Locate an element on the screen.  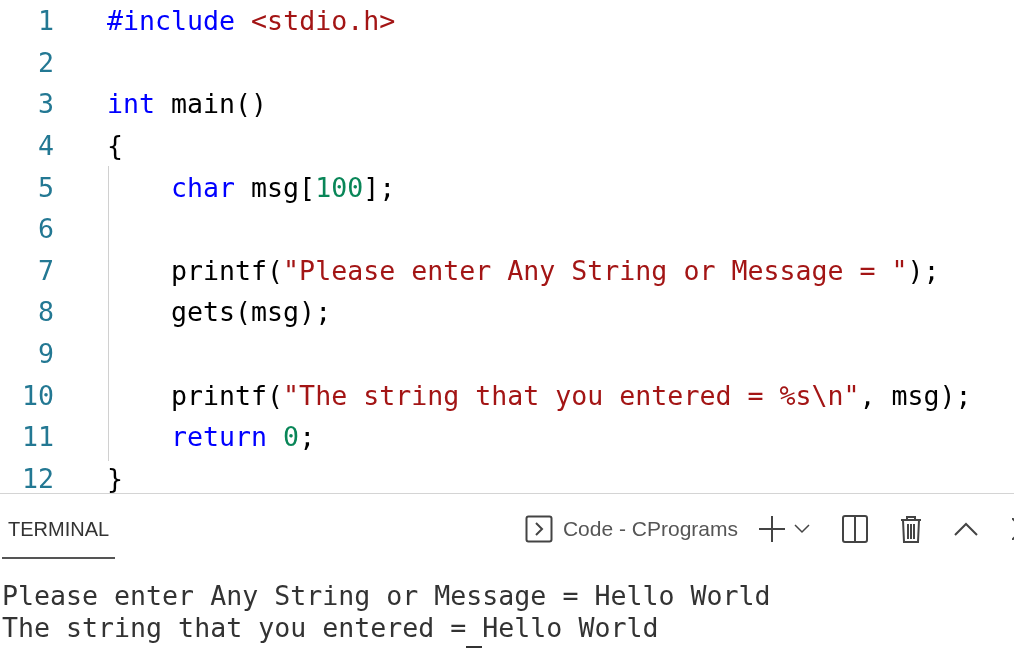
line-number: 12 is located at coordinates (37, 478).